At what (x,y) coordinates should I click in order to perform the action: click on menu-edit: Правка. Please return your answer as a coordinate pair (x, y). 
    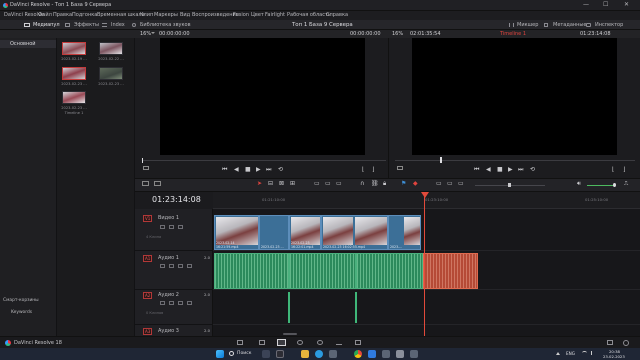
    Looking at the image, I should click on (62, 15).